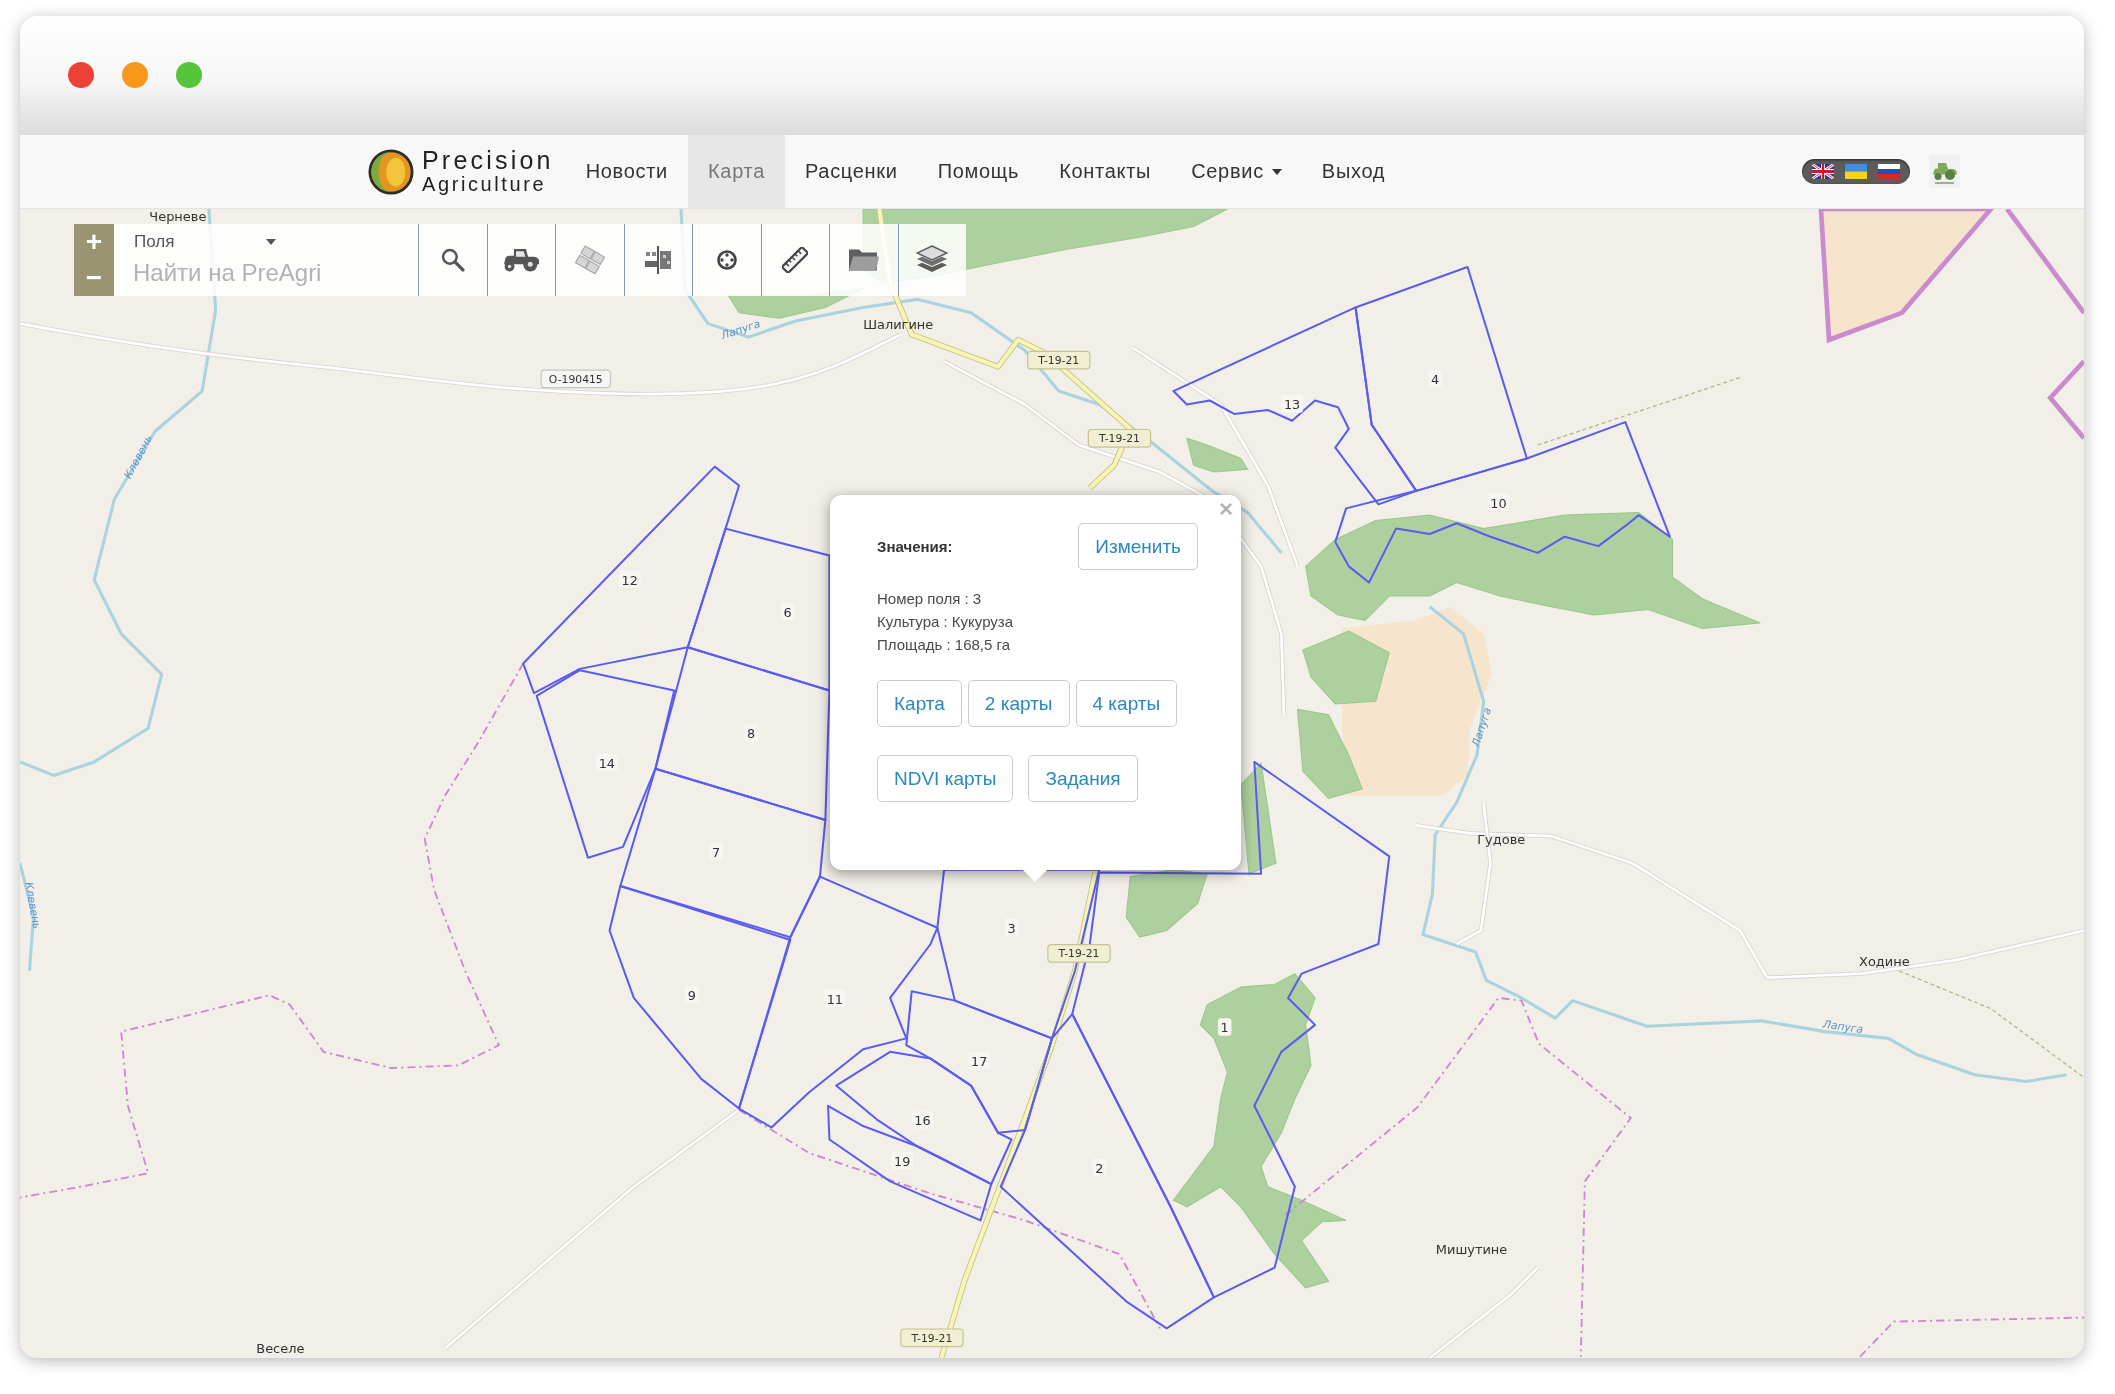 Image resolution: width=2115 pixels, height=1394 pixels. Describe the element at coordinates (1083, 778) in the screenshot. I see `action-button: Задания` at that location.